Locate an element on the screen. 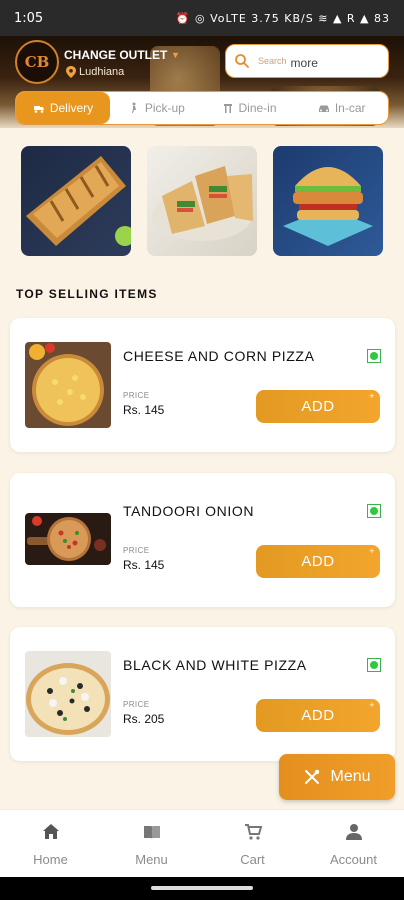 The image size is (404, 900). category-tile-garlic-bread is located at coordinates (76, 201).